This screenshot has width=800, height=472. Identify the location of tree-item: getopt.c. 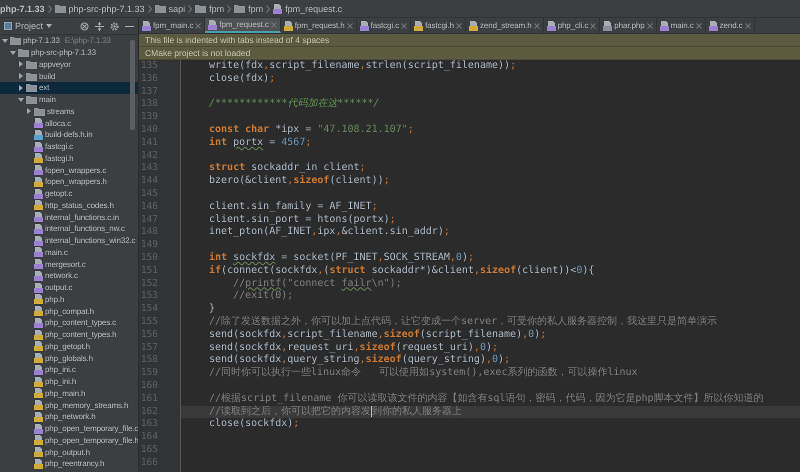
(69, 194).